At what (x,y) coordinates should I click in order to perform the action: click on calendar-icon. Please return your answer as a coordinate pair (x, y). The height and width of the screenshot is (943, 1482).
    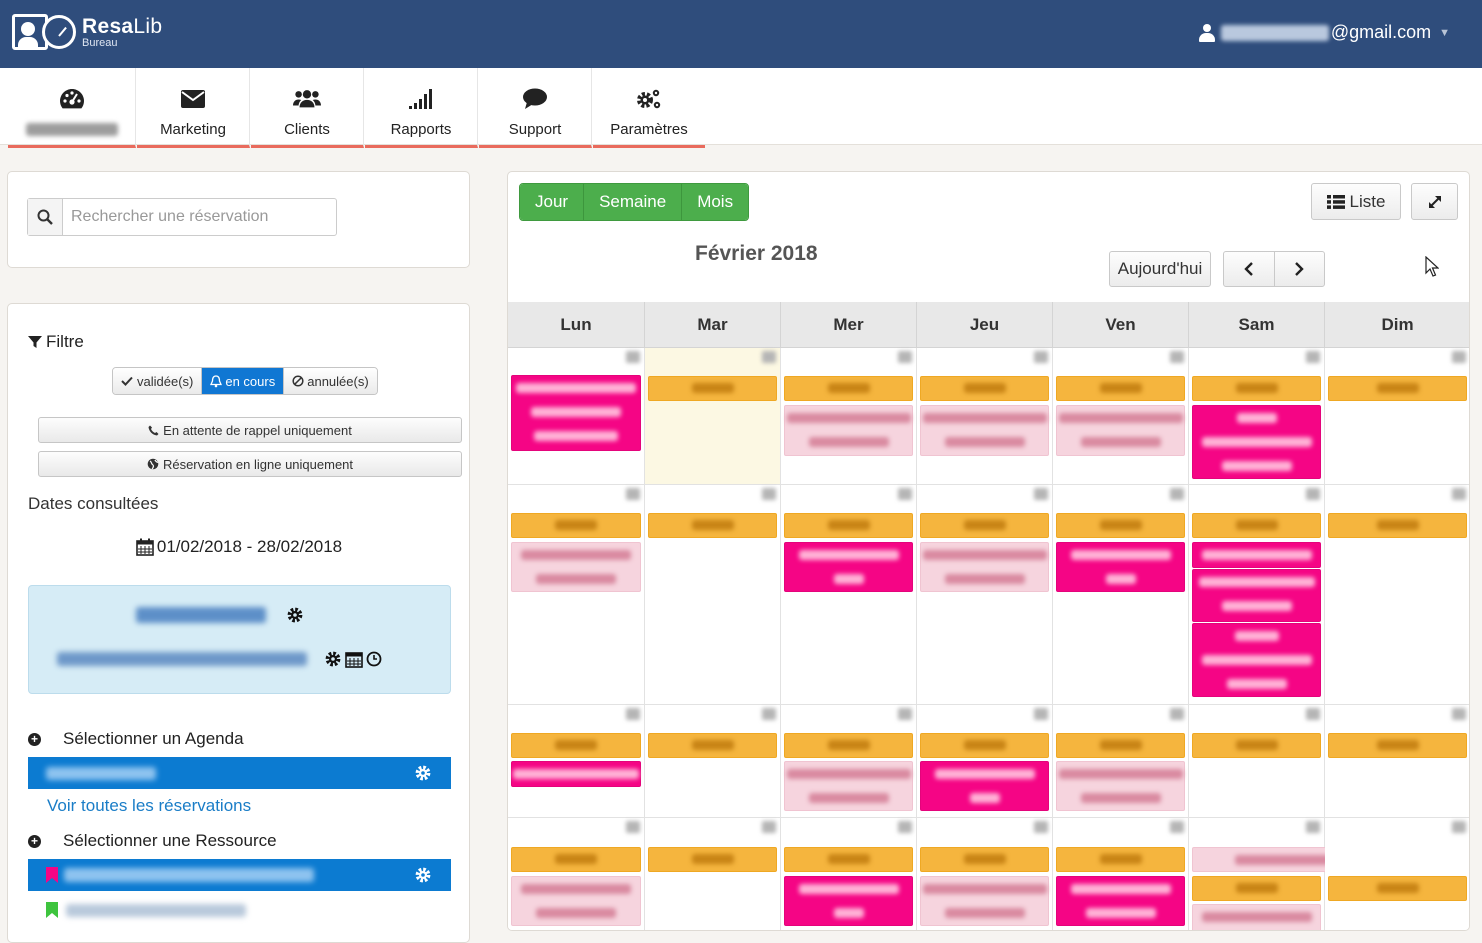
    Looking at the image, I should click on (354, 659).